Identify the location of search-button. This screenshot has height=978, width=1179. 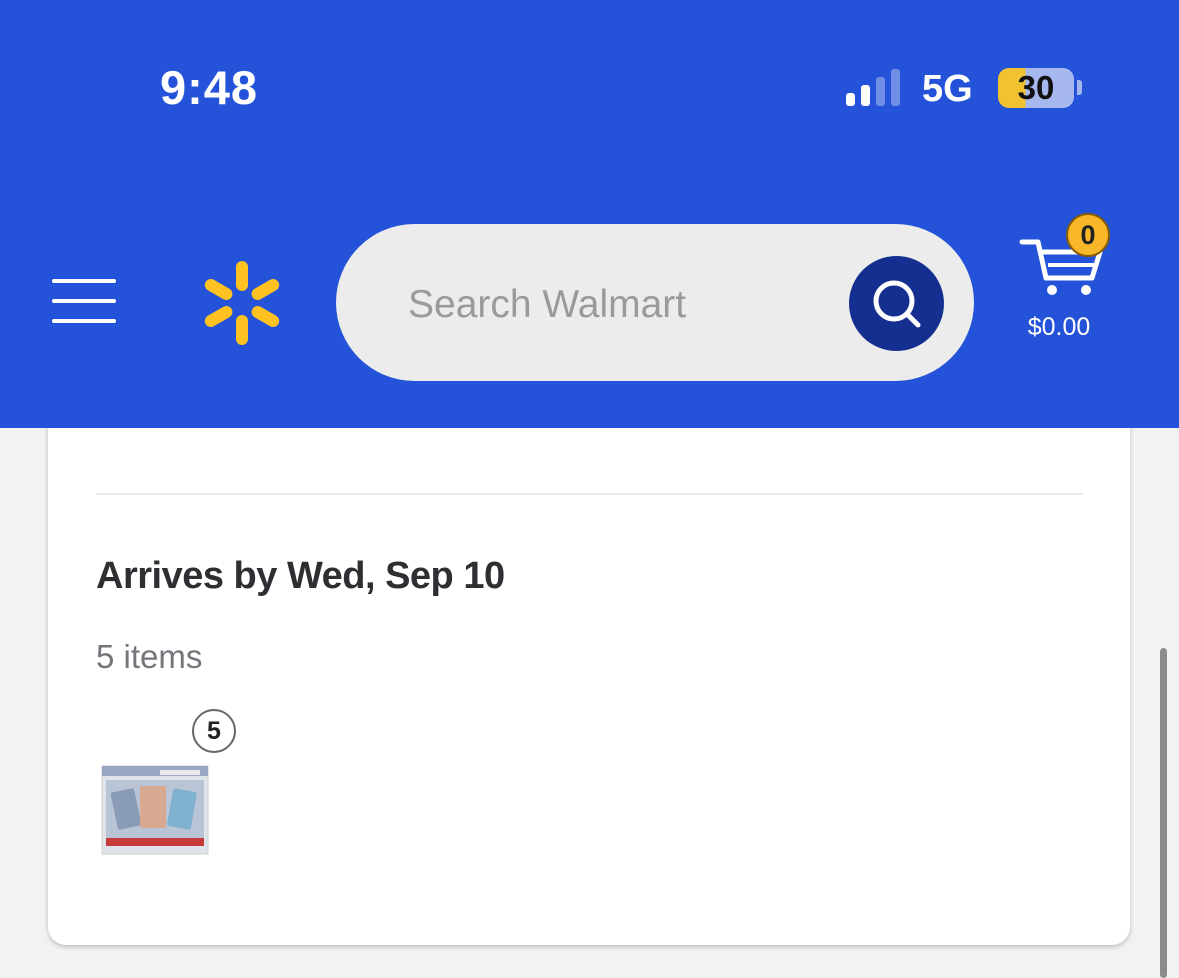
(896, 303).